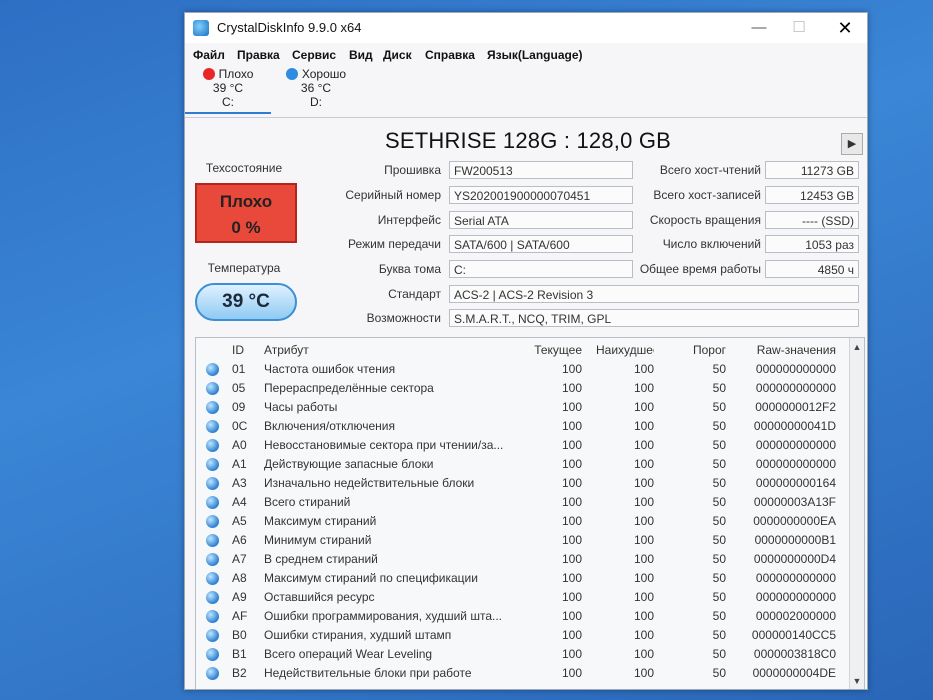 The height and width of the screenshot is (700, 933). I want to click on table-row: A6 Минимум стираний 100 100 50 0000000000B1, so click(522, 540).